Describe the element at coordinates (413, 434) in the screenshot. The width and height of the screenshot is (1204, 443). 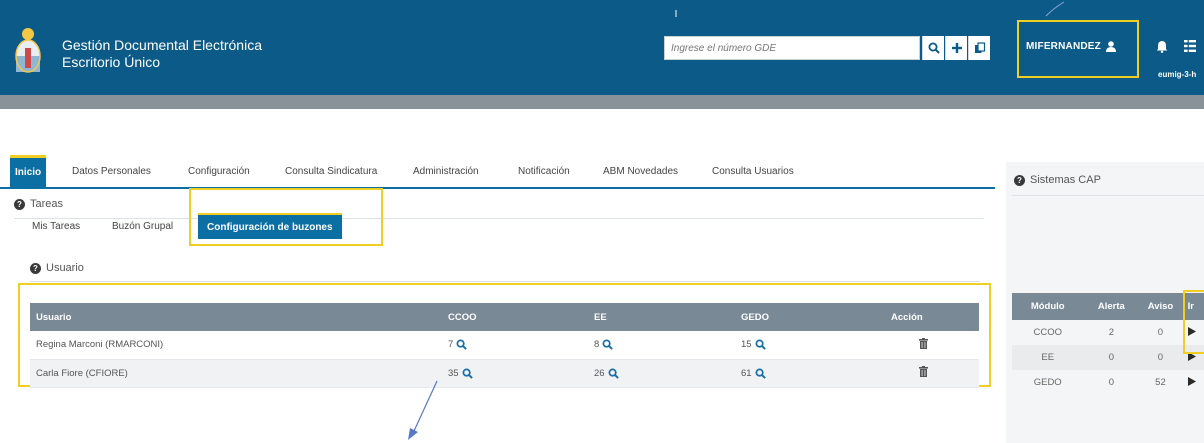
I see `annotation-arrow-head` at that location.